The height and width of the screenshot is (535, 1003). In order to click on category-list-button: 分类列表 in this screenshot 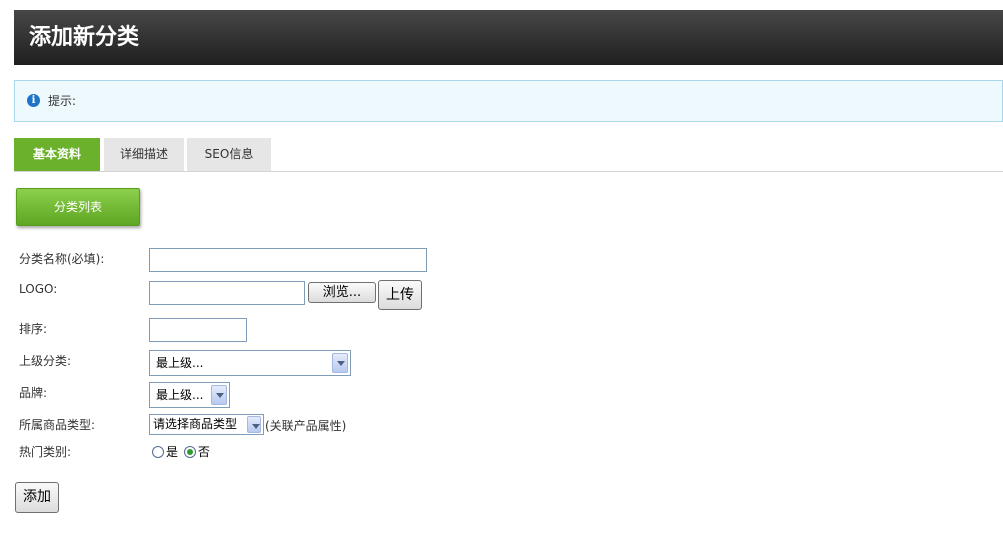, I will do `click(78, 207)`.